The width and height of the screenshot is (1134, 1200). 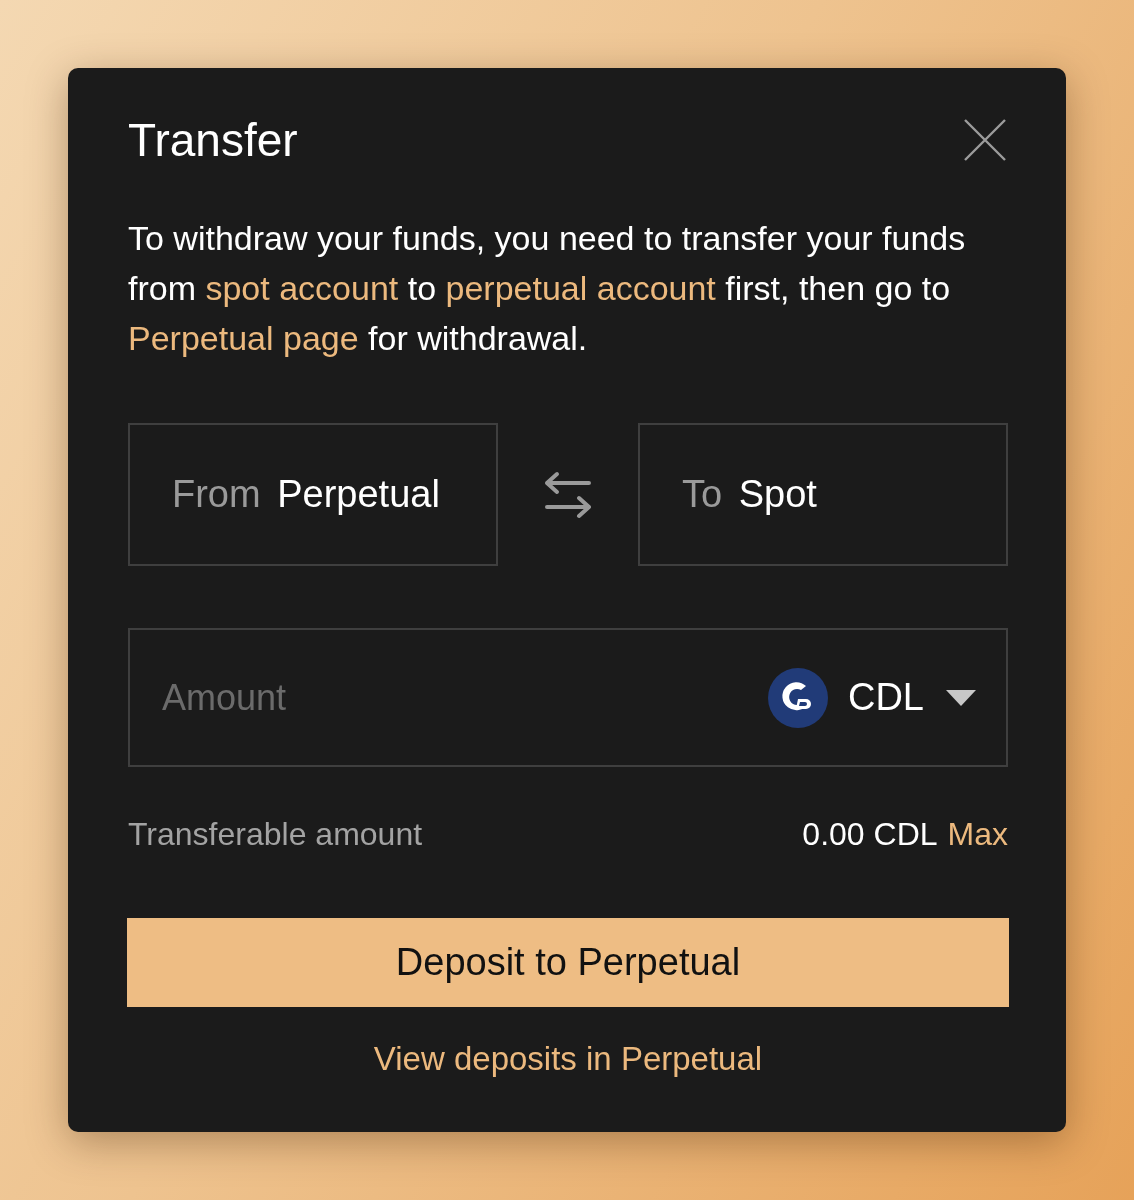 I want to click on caret-down-icon, so click(x=961, y=697).